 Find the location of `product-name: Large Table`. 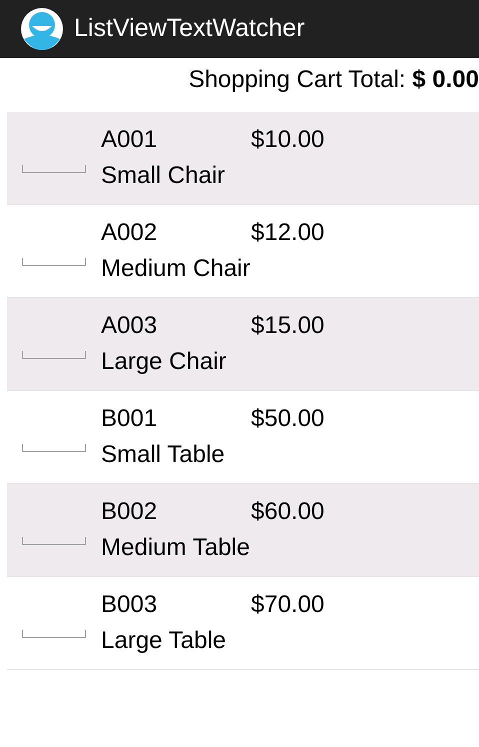

product-name: Large Table is located at coordinates (164, 641).